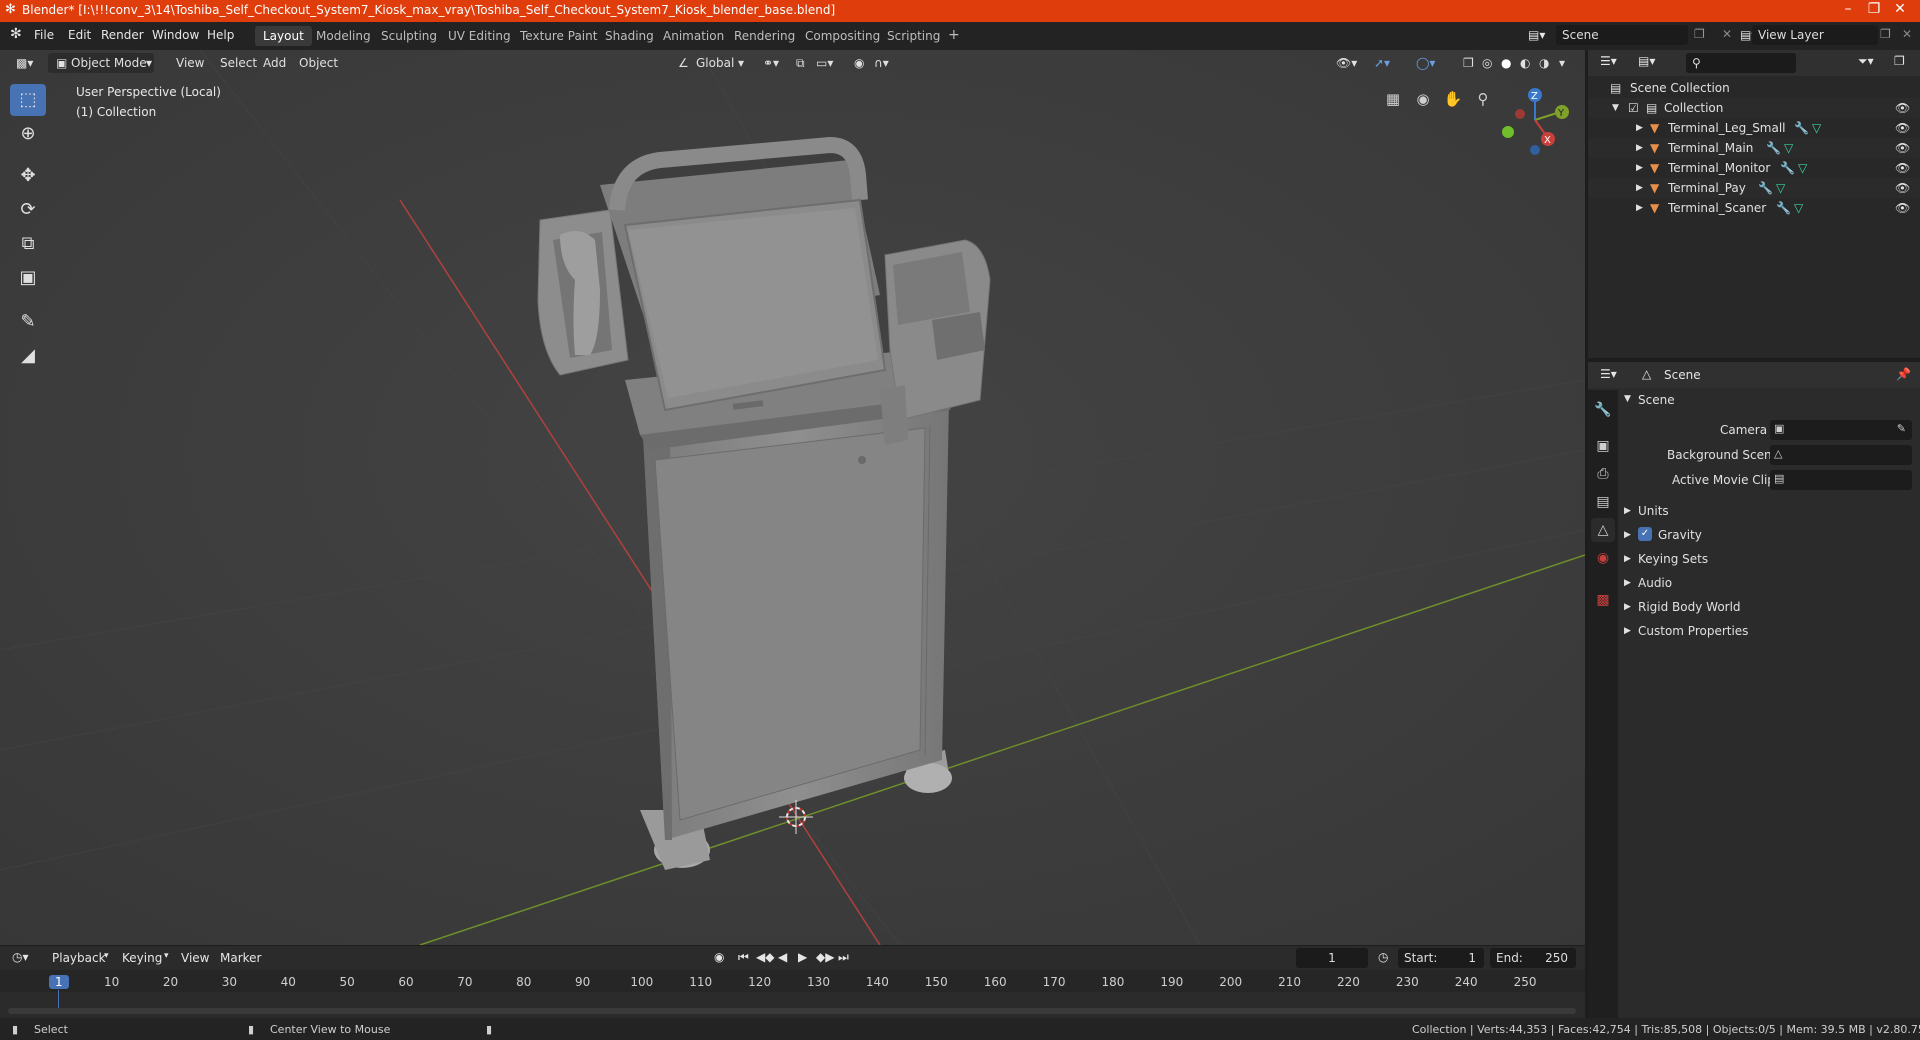  I want to click on timeline-editor-type-icon: ◷▾, so click(20, 957).